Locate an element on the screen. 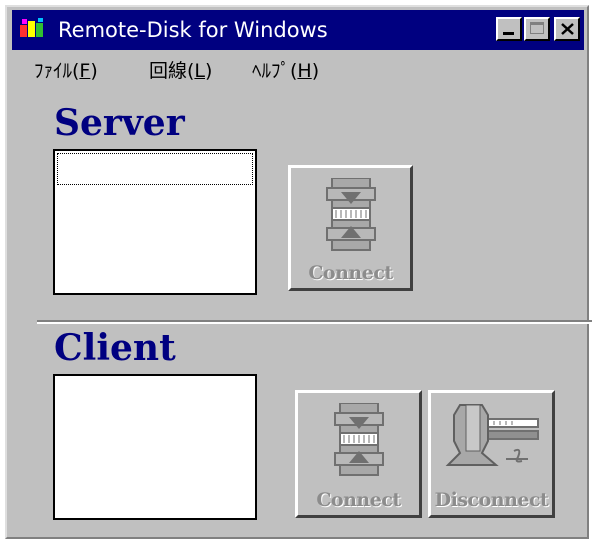  title-bar: Remote-Disk for Windows is located at coordinates (298, 30).